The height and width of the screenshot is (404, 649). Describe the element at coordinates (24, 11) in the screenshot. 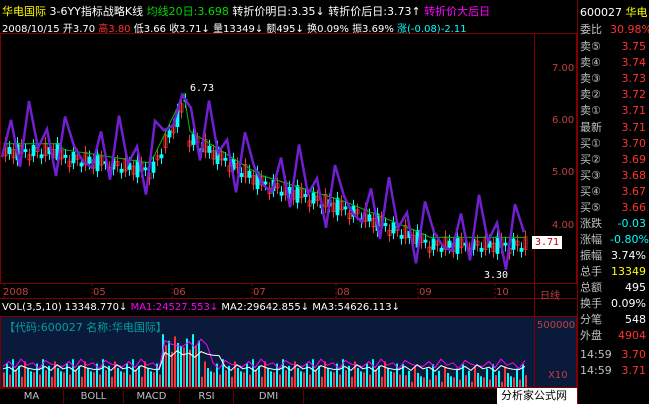

I see `stock-name: 华电国际` at that location.